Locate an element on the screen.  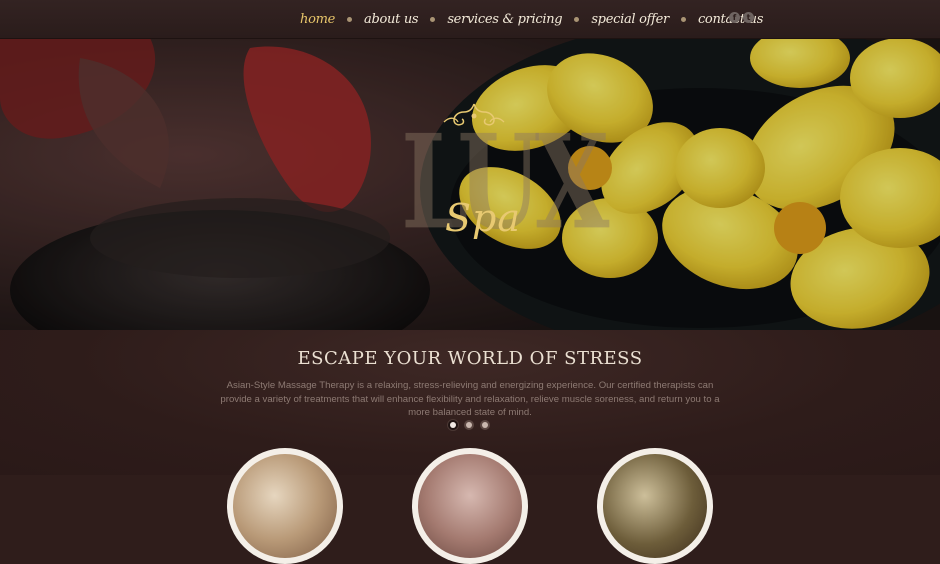
facebook-icon: f is located at coordinates (734, 17).